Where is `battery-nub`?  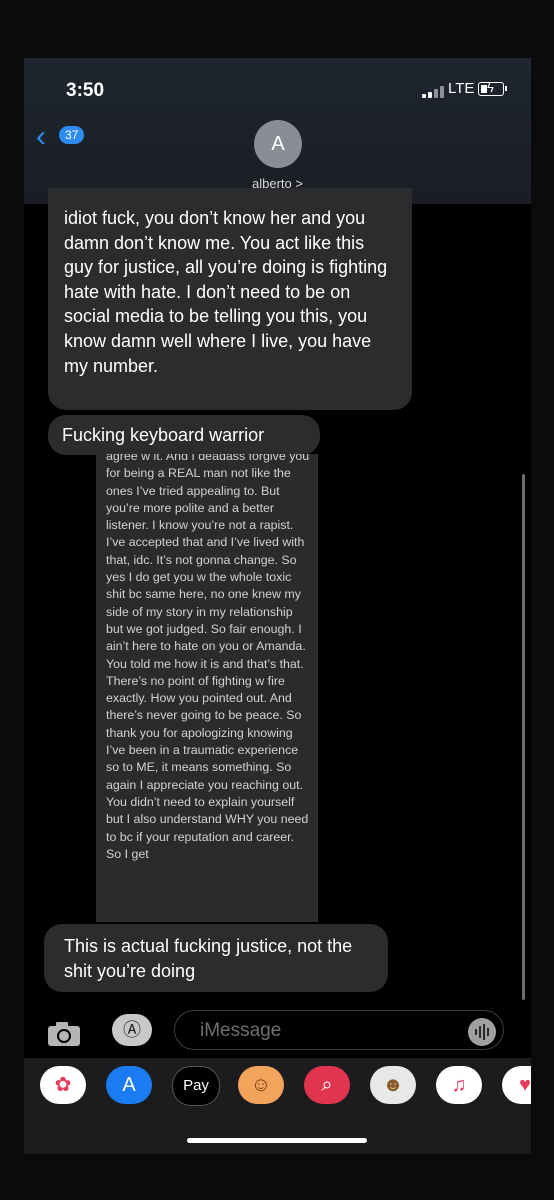 battery-nub is located at coordinates (506, 88).